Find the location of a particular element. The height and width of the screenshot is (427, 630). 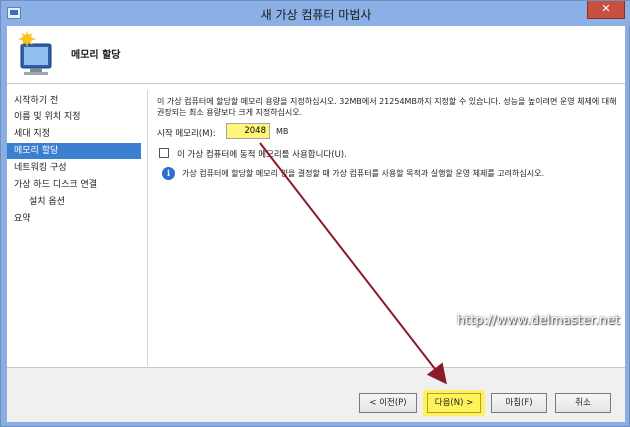

nav-item-virtual-hard-disk: 가상 하드 디스크 연결 is located at coordinates (74, 185).